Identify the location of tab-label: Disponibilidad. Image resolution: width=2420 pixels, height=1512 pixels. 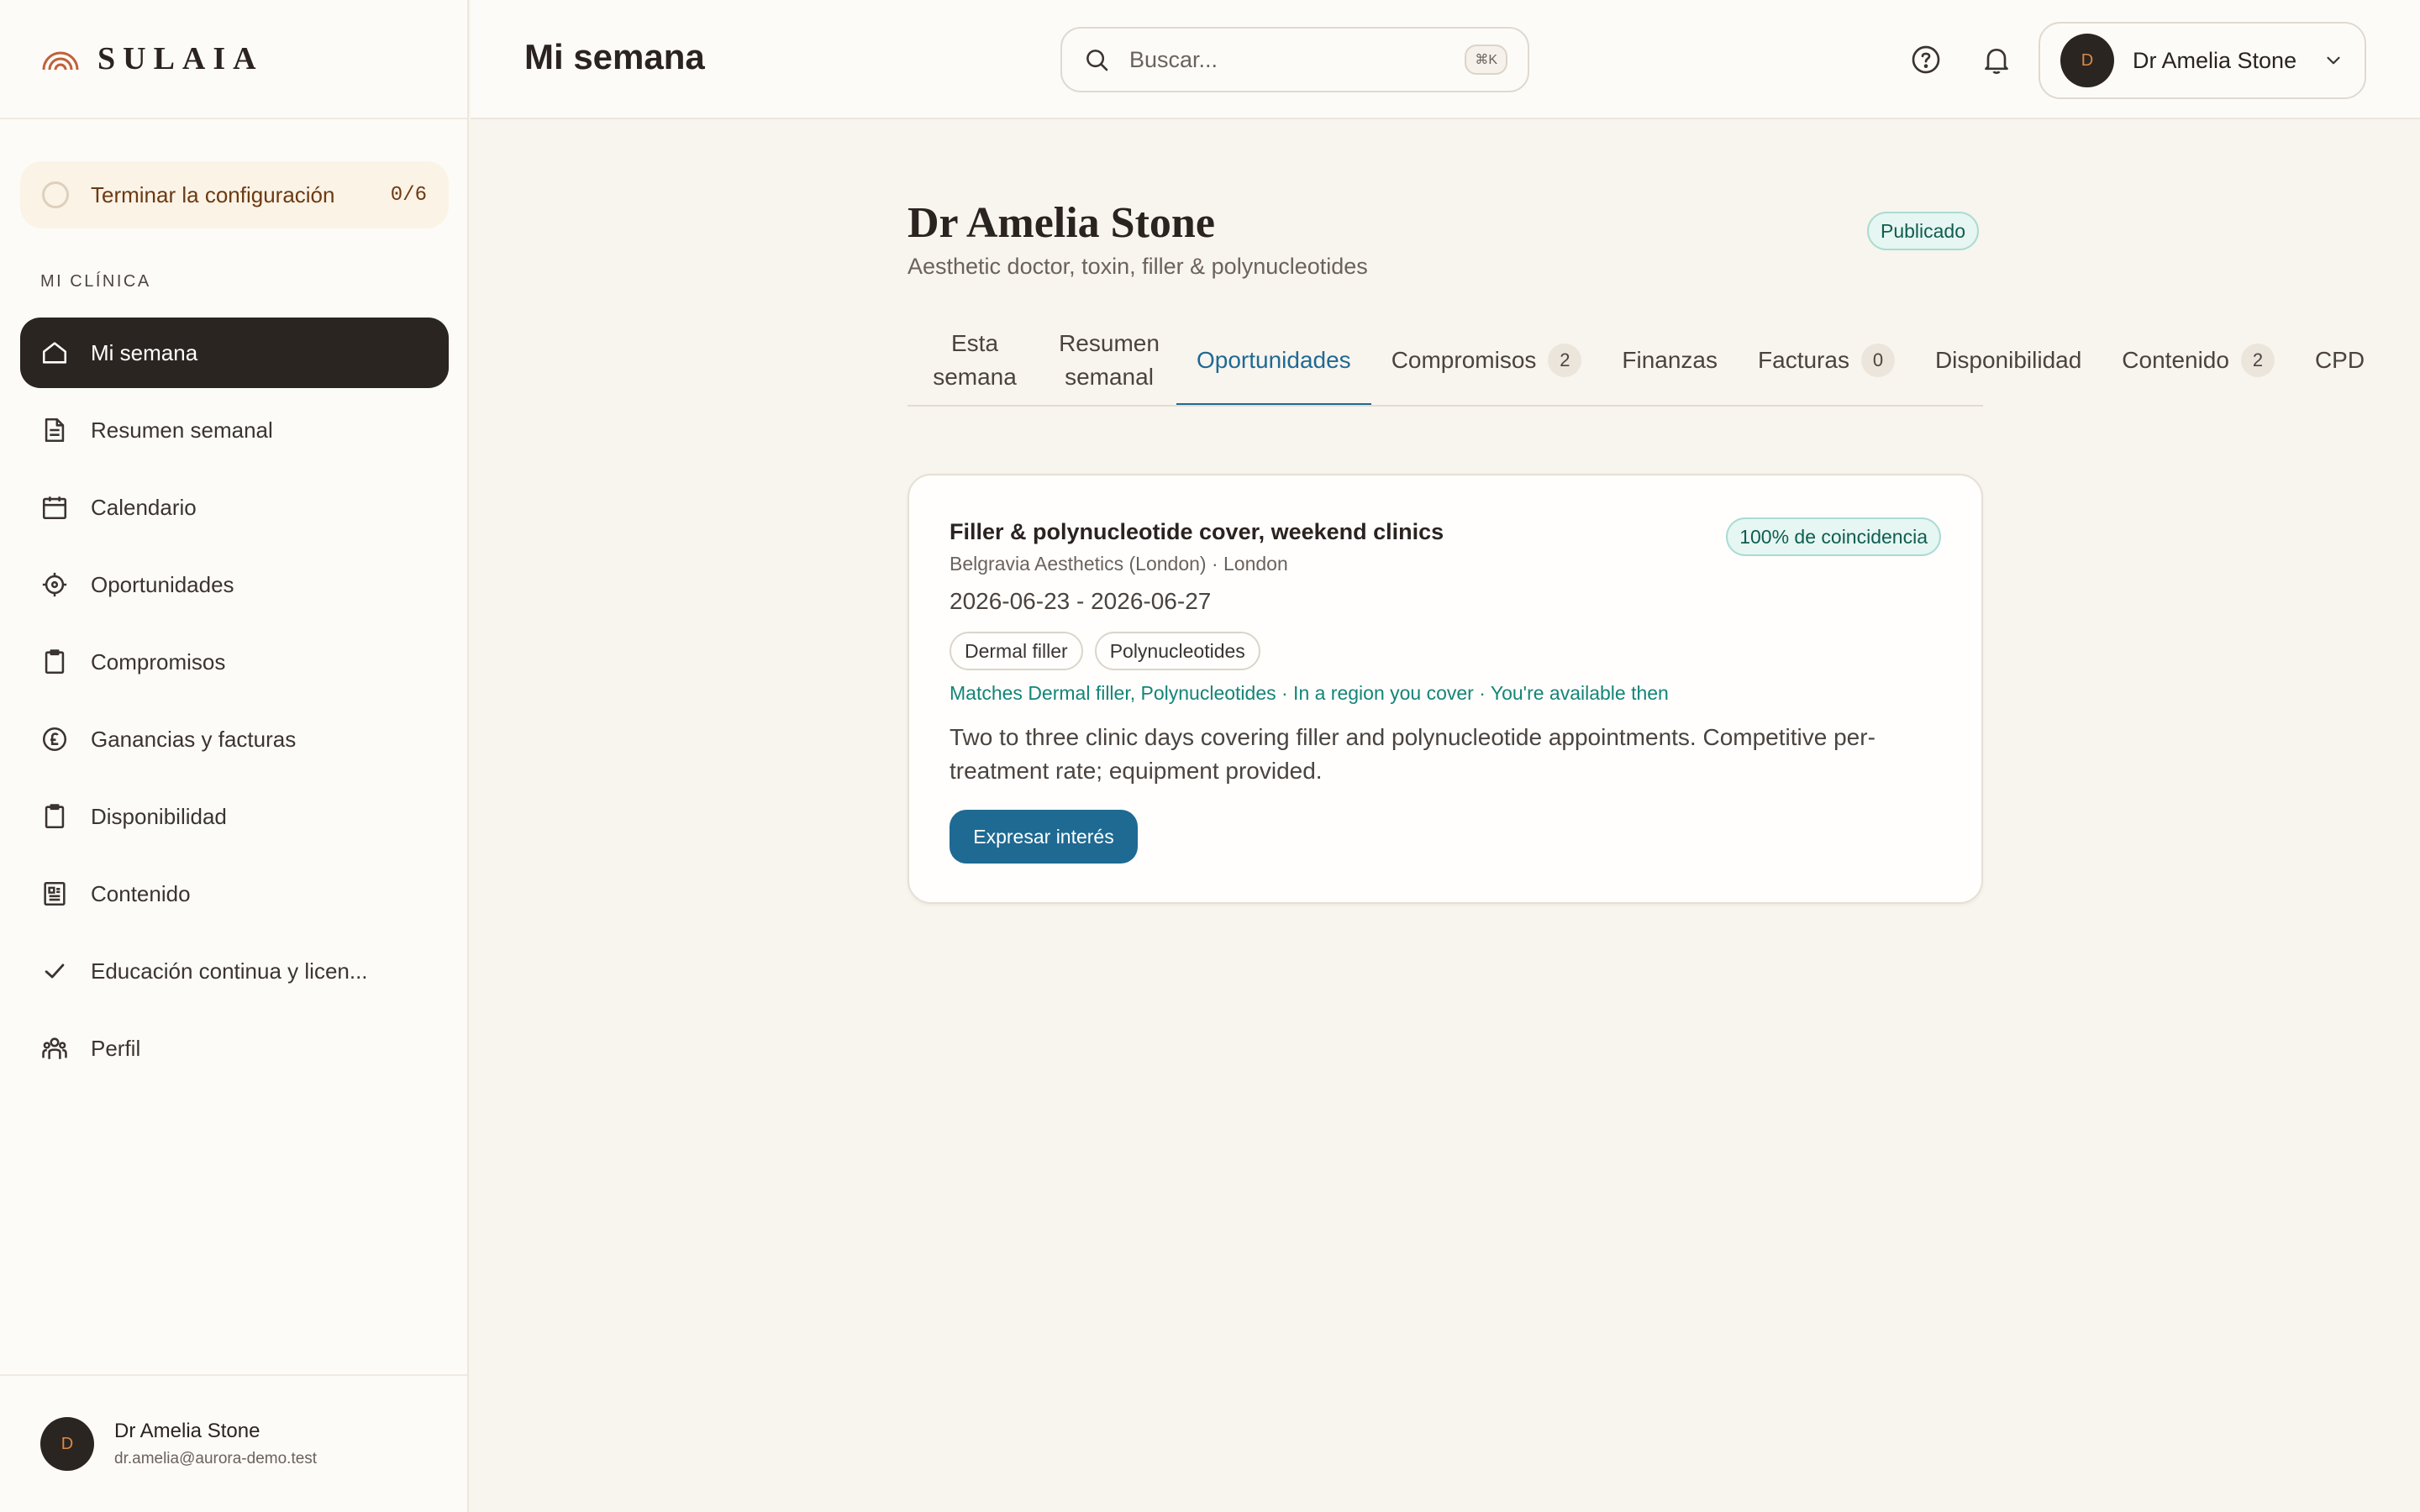
(2008, 360).